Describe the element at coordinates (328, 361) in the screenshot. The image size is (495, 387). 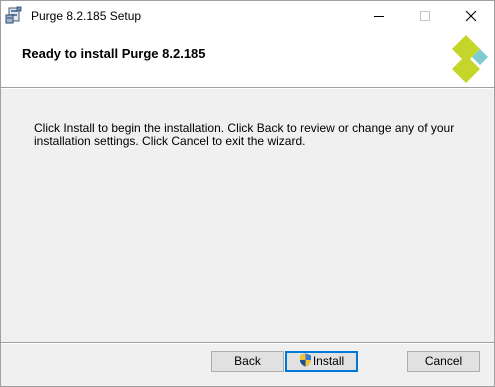
I see `install-button-label: Install` at that location.